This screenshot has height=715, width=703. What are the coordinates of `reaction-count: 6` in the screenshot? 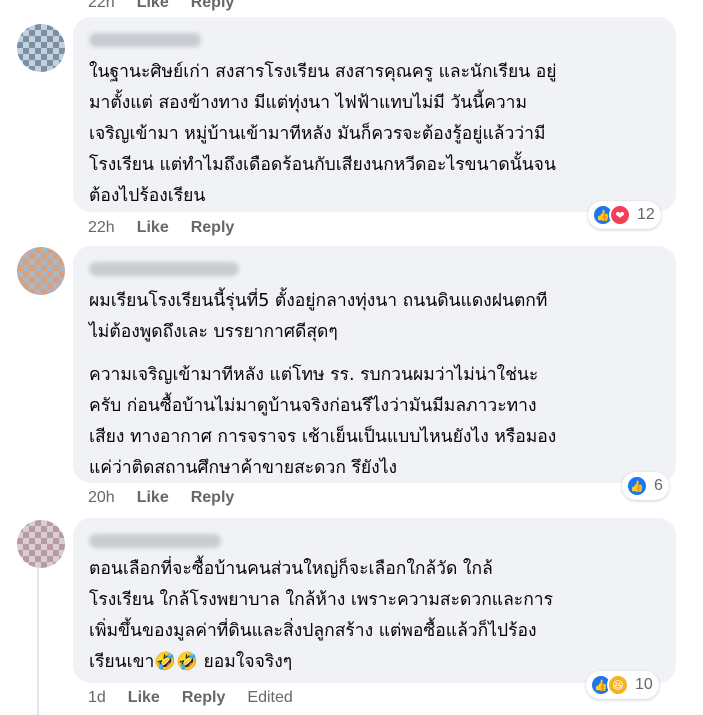 It's located at (658, 485).